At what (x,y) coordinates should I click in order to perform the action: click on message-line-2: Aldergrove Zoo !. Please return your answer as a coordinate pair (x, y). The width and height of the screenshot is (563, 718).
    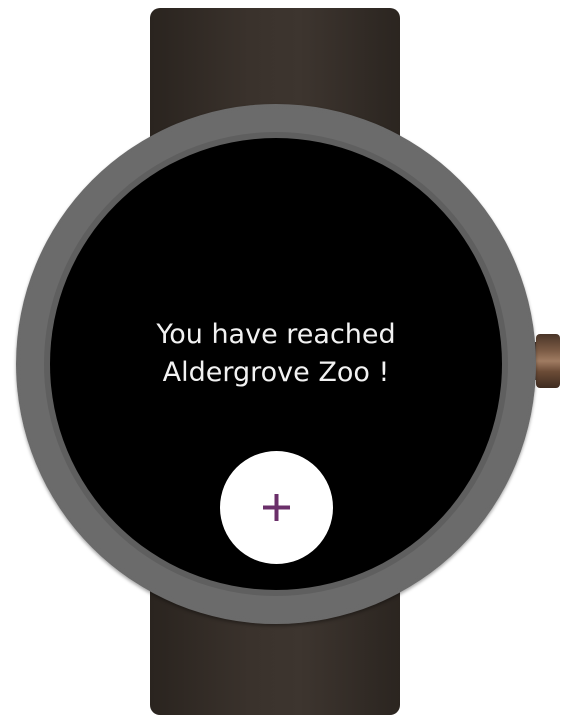
    Looking at the image, I should click on (276, 372).